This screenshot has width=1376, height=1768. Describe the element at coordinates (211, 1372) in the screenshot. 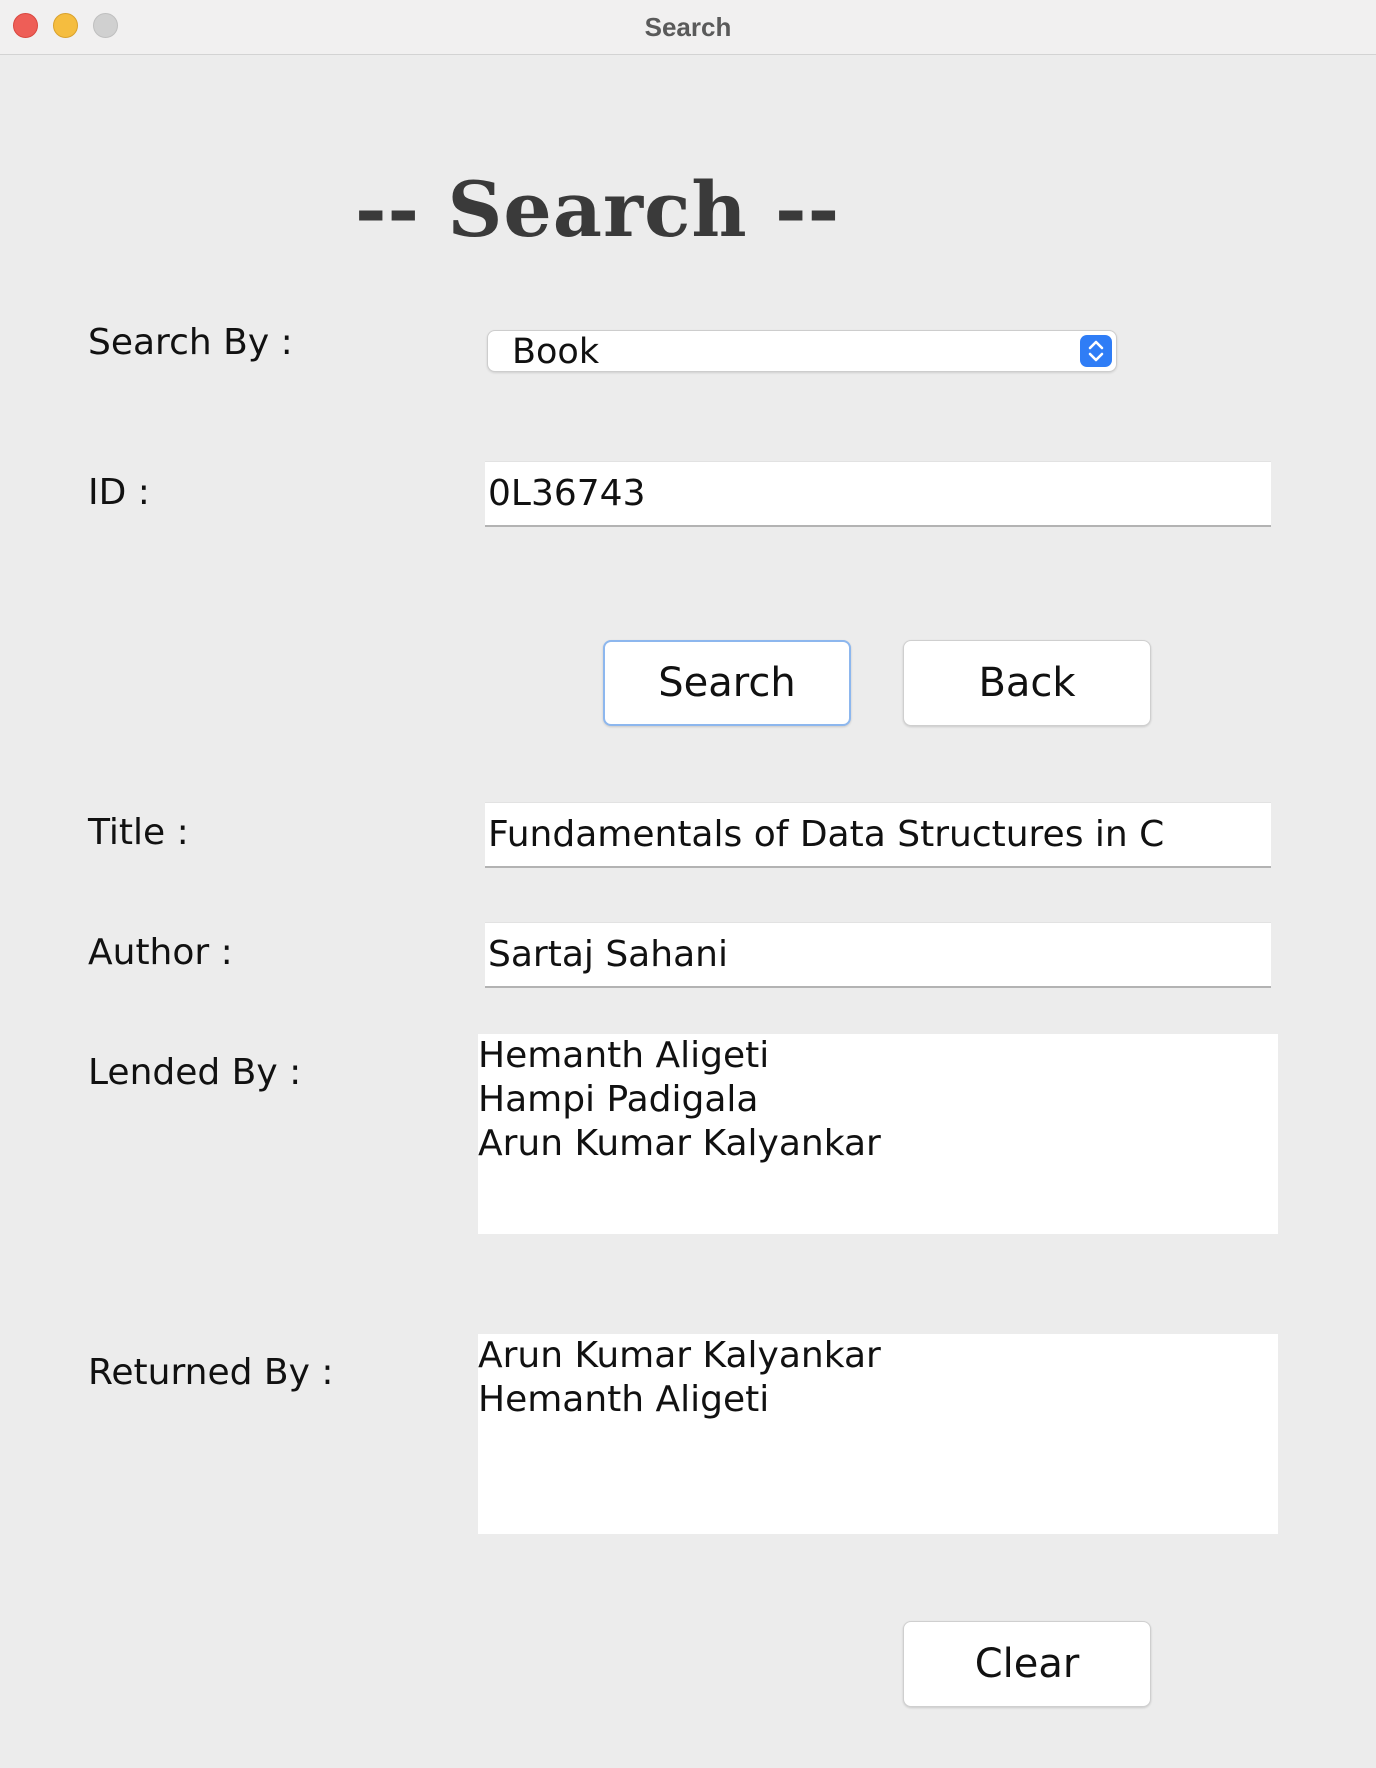

I see `returned-by-label: Returned By :` at that location.